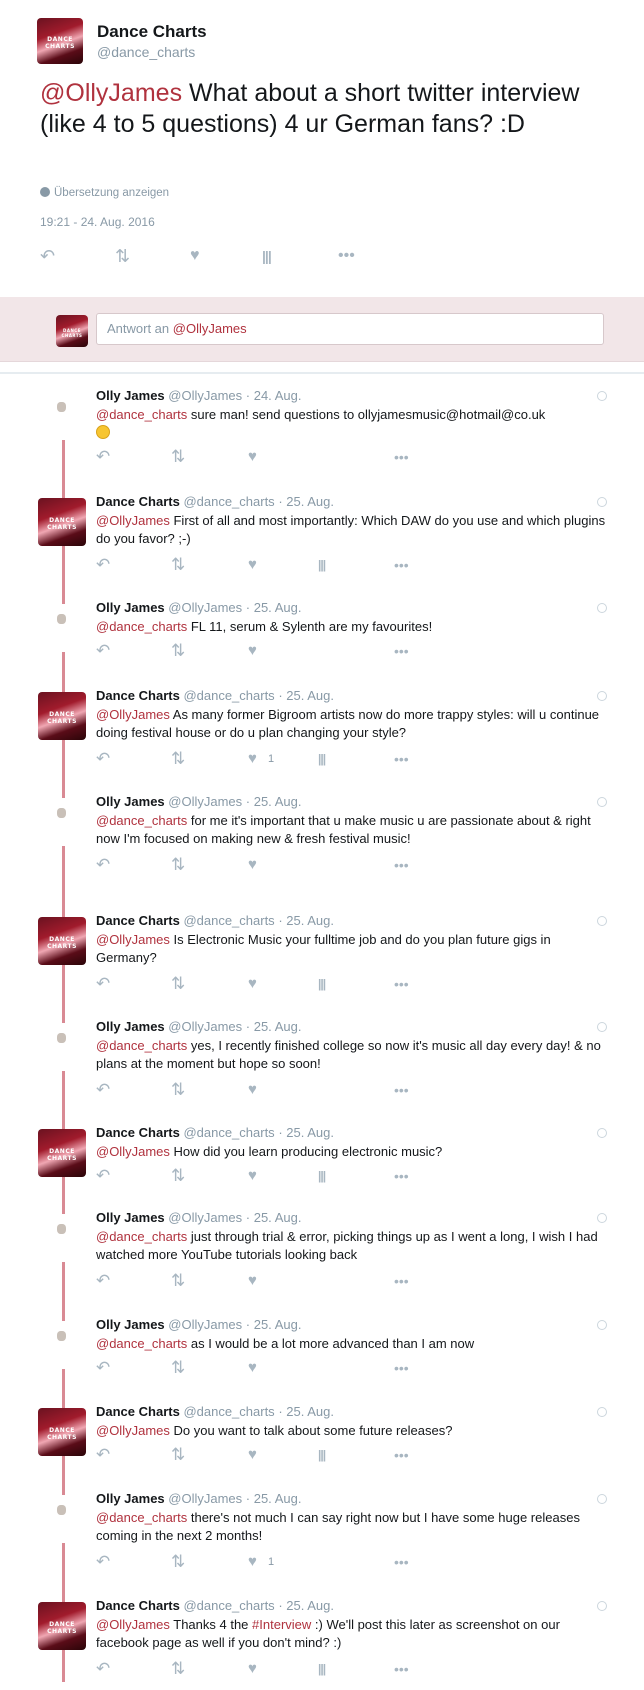 The width and height of the screenshot is (644, 1690). What do you see at coordinates (274, 395) in the screenshot?
I see `tweet-date: · 24. Aug.` at bounding box center [274, 395].